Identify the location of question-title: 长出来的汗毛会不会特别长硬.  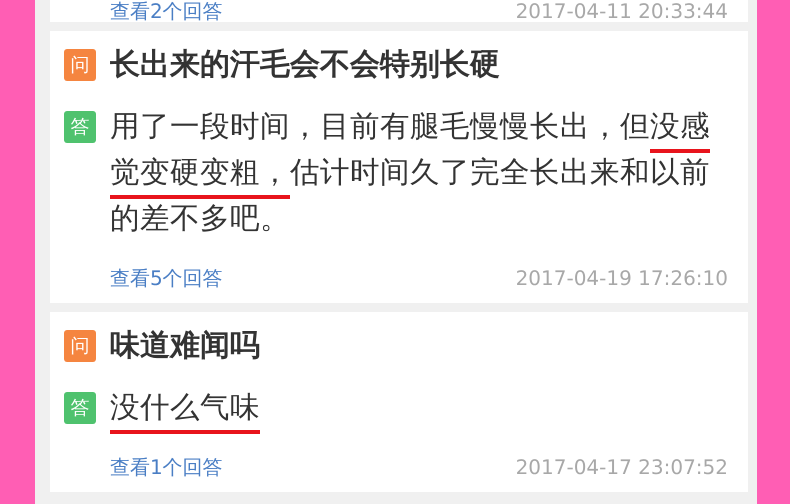
(305, 65).